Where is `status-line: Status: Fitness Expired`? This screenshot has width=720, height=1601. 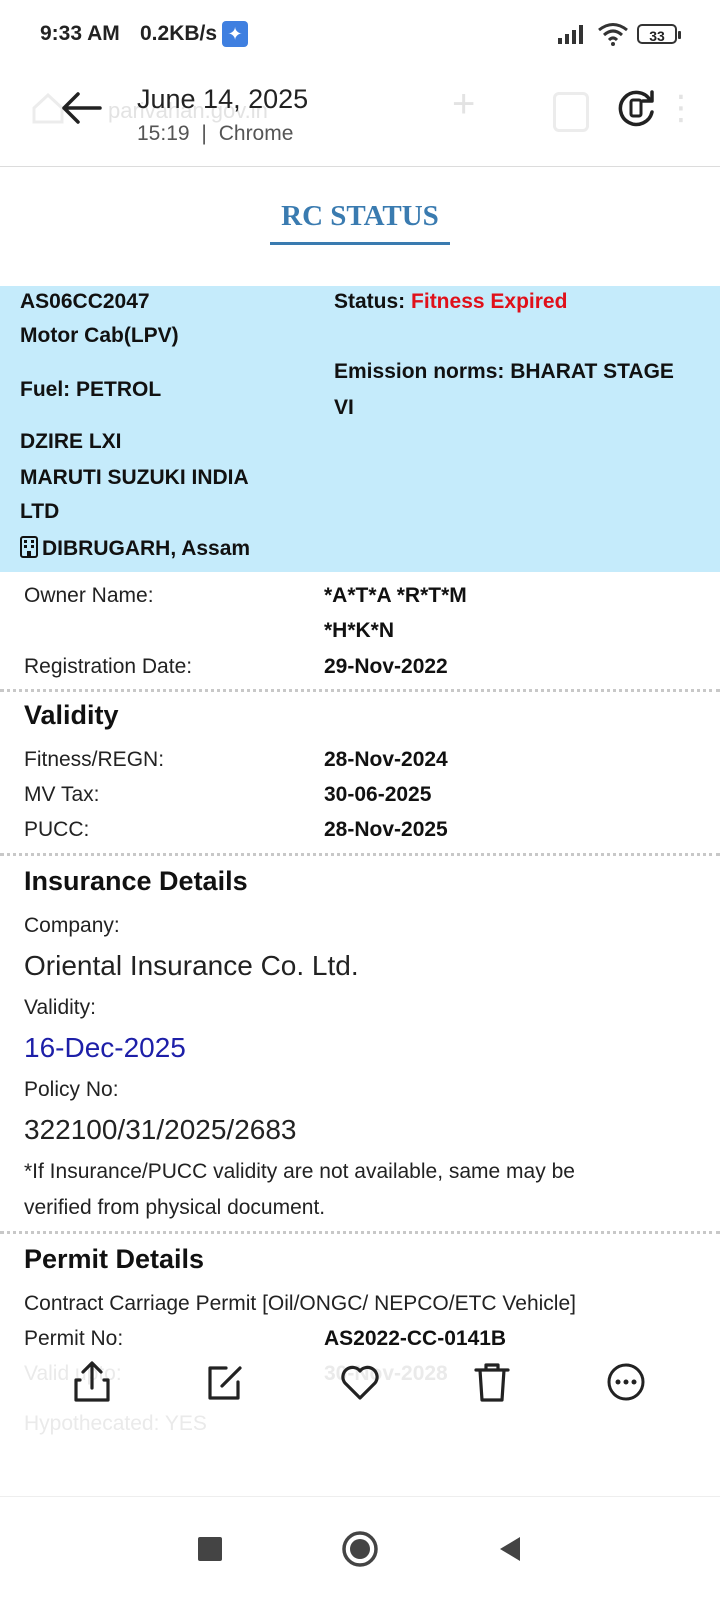 status-line: Status: Fitness Expired is located at coordinates (450, 302).